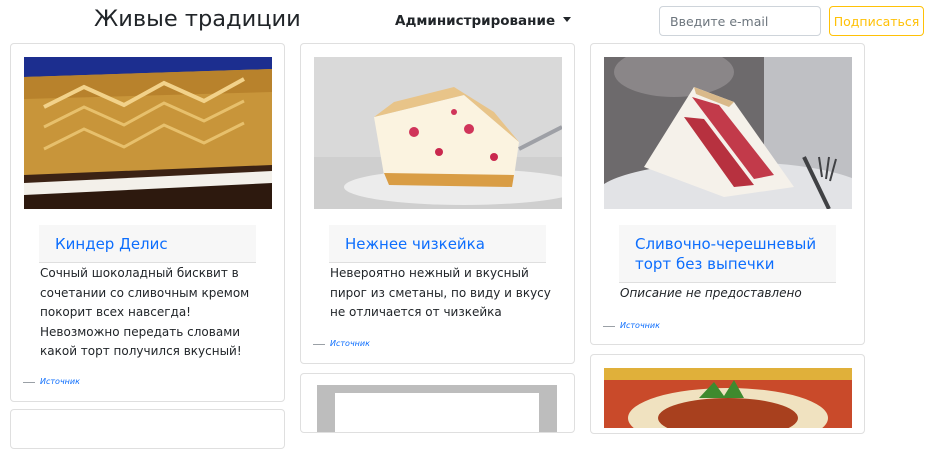 This screenshot has width=928, height=449. Describe the element at coordinates (740, 21) in the screenshot. I see `email-input` at that location.